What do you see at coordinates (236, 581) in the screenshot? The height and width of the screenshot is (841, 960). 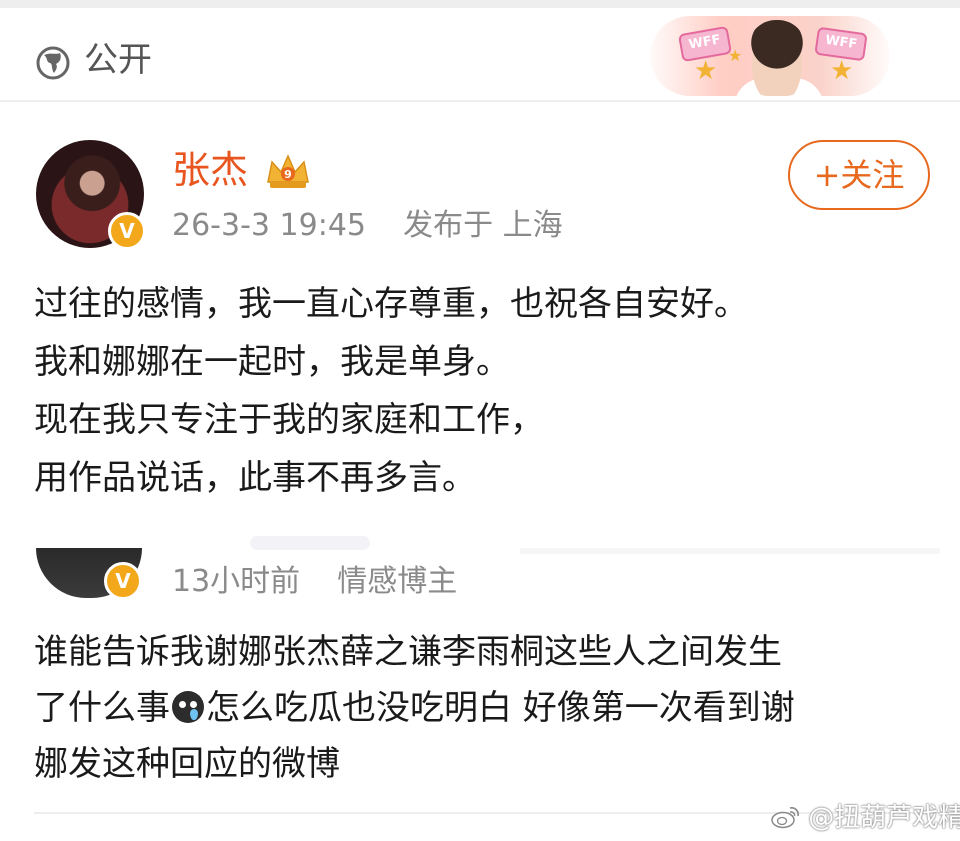 I see `comment-time: 13小时前` at bounding box center [236, 581].